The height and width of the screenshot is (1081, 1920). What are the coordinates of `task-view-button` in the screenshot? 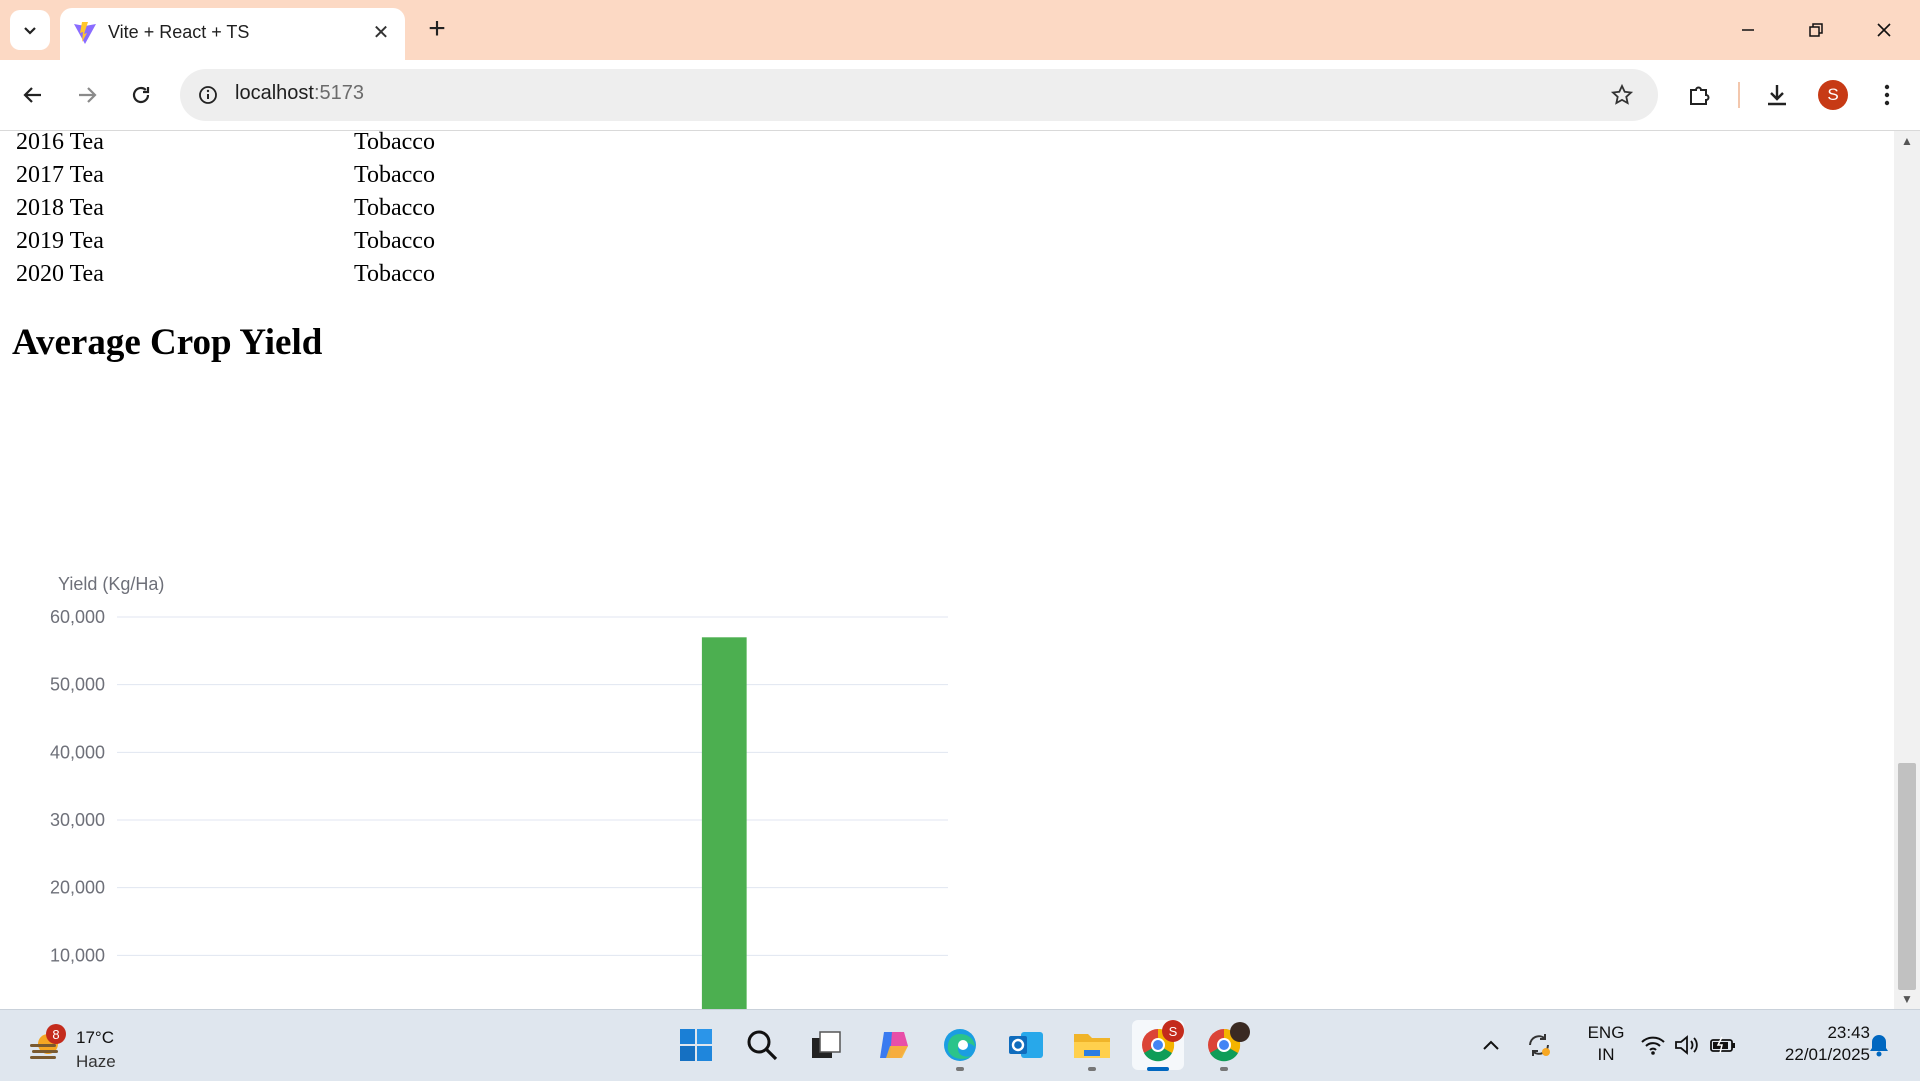 It's located at (826, 1045).